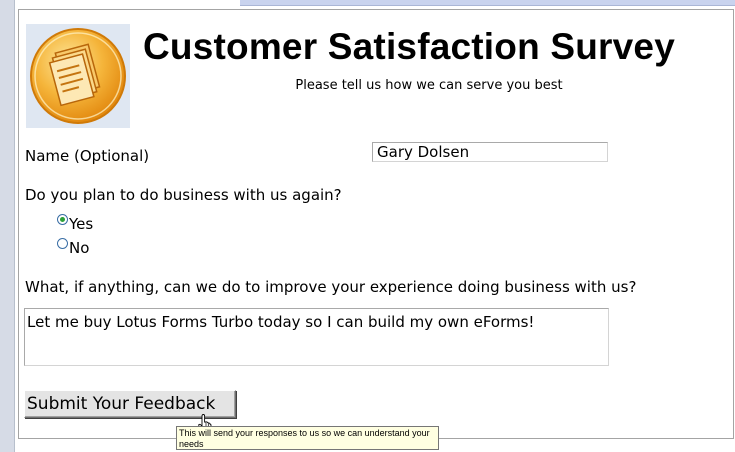 The width and height of the screenshot is (735, 452). Describe the element at coordinates (79, 248) in the screenshot. I see `radio-no-label: No` at that location.